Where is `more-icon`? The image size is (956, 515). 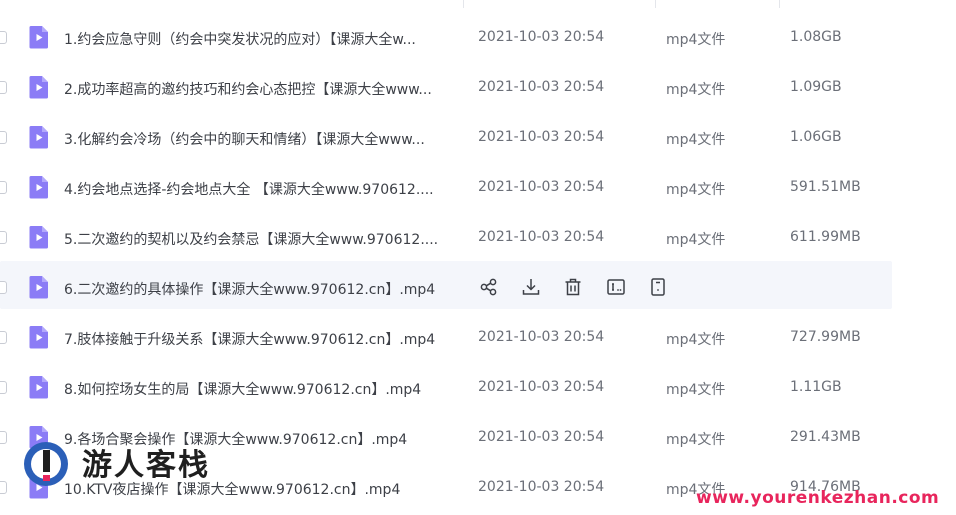 more-icon is located at coordinates (658, 287).